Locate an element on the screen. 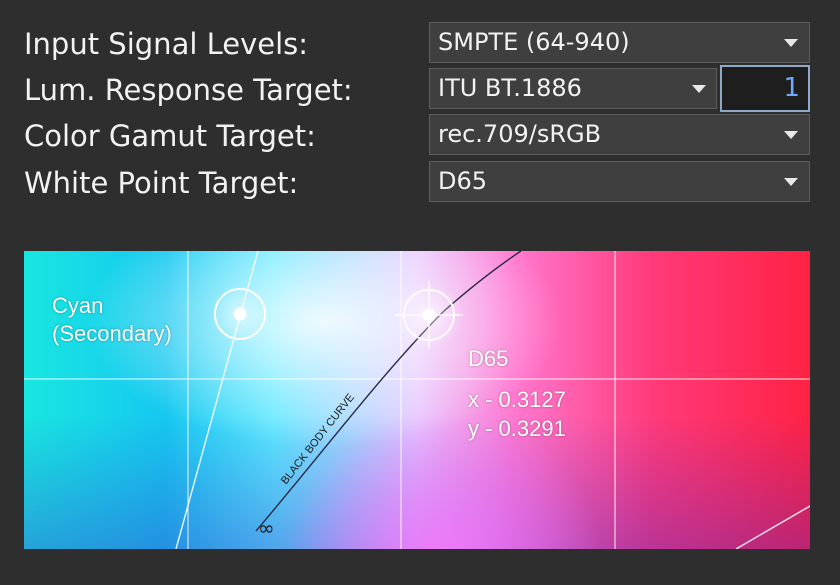  cyan-measured-point is located at coordinates (240, 314).